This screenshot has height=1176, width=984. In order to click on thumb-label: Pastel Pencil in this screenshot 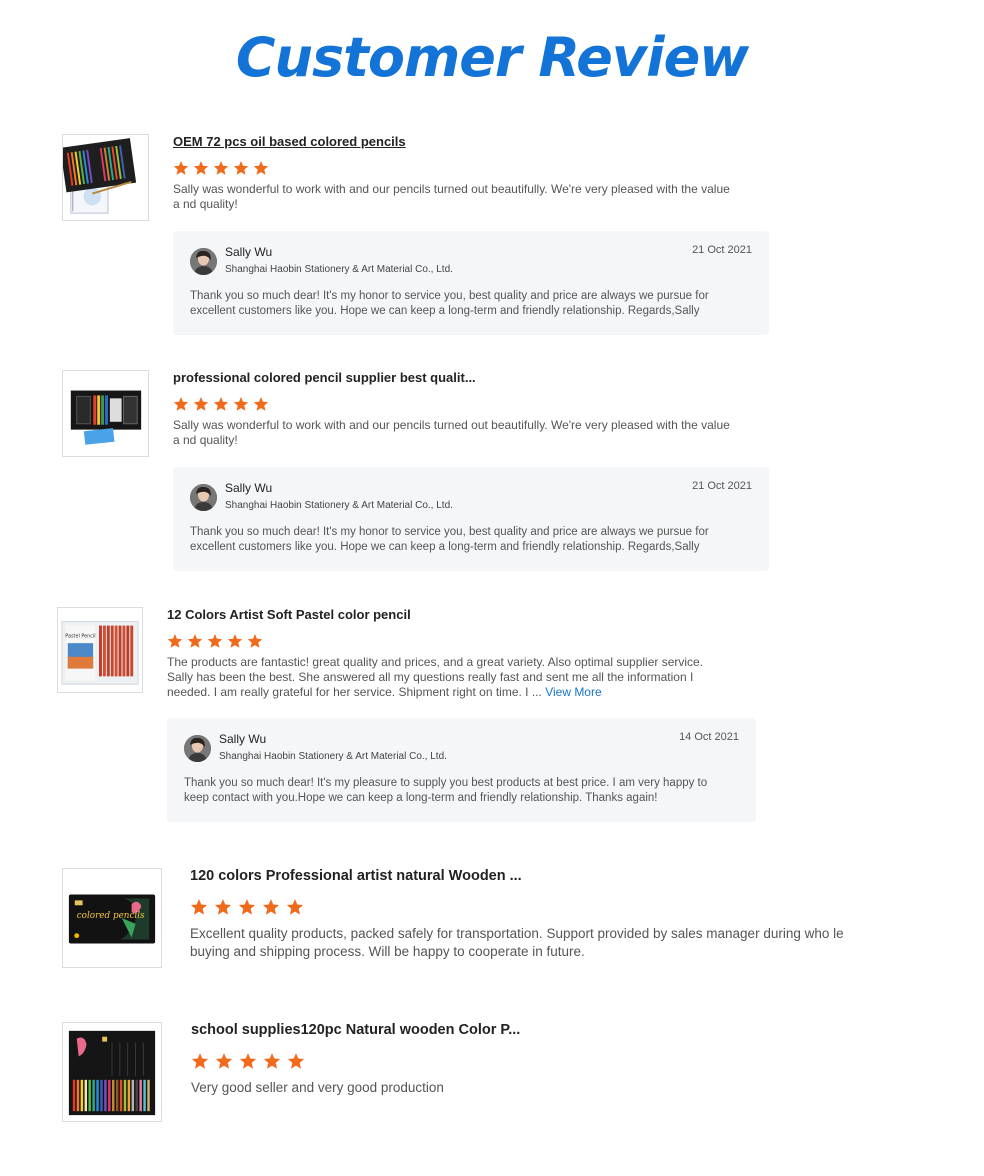, I will do `click(80, 636)`.